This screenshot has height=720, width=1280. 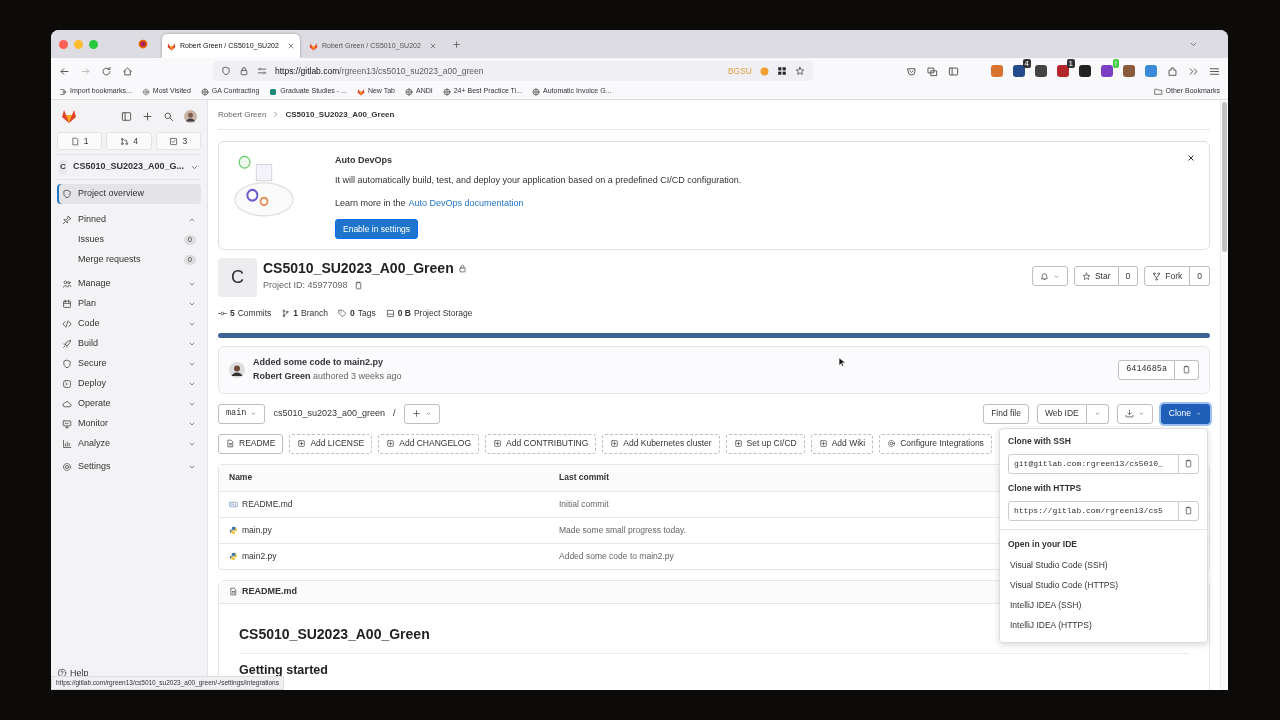 I want to click on column-header: Last commit, so click(x=584, y=478).